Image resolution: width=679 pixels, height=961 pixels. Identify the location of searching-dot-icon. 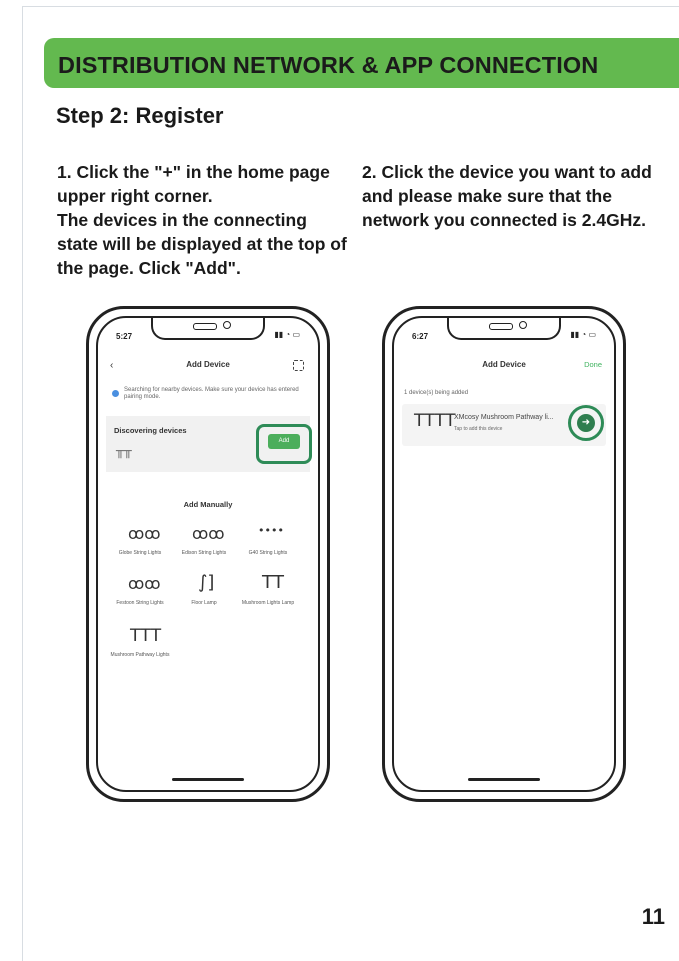
(115, 393).